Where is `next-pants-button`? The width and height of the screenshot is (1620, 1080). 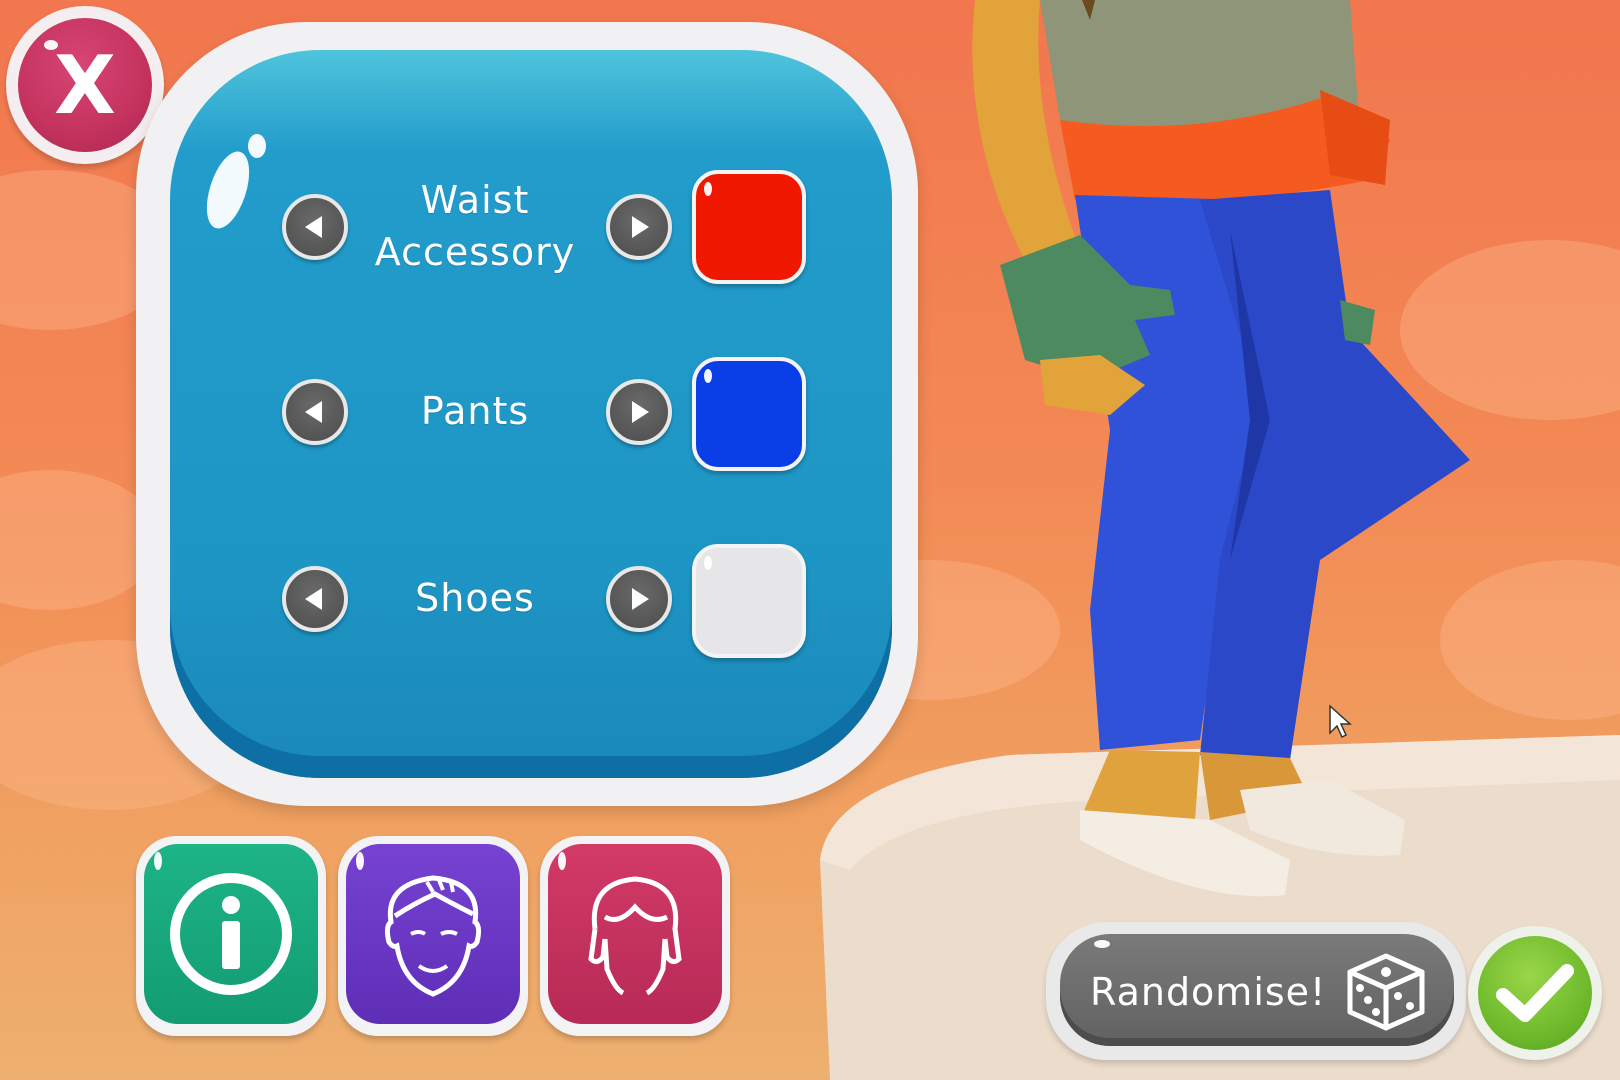
next-pants-button is located at coordinates (639, 412).